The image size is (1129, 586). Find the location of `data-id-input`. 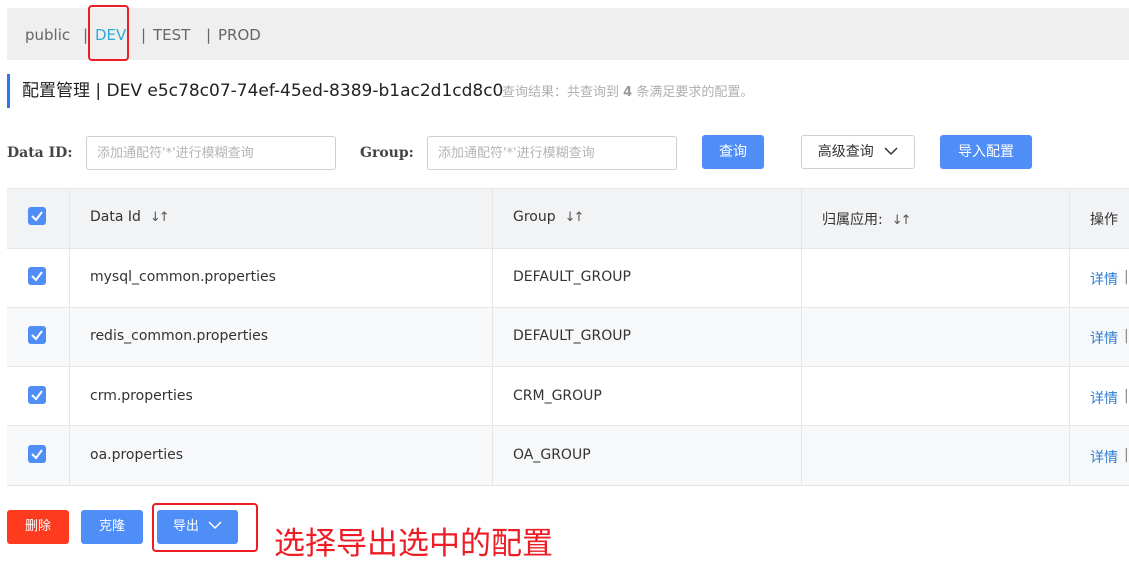

data-id-input is located at coordinates (211, 153).